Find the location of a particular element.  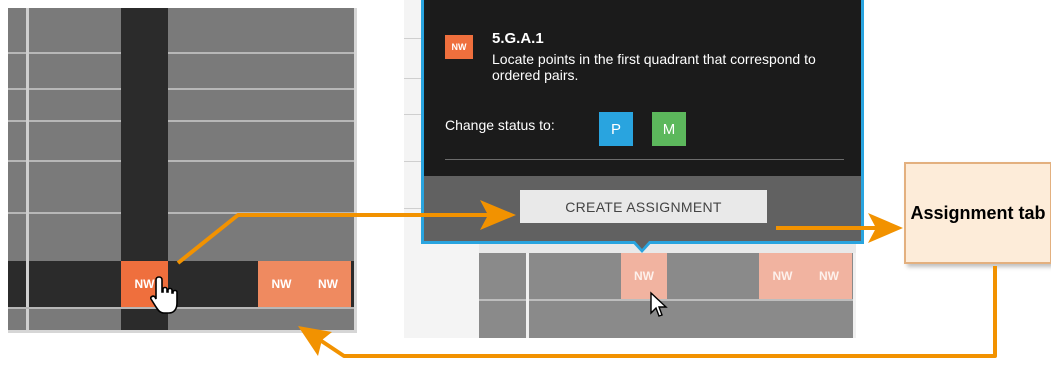

assignment-tab-callout: Assignment tab is located at coordinates (977, 213).